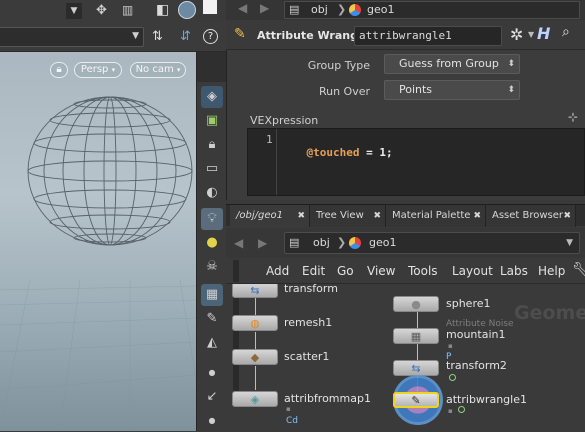  I want to click on visualizer-icon: ◈, so click(212, 97).